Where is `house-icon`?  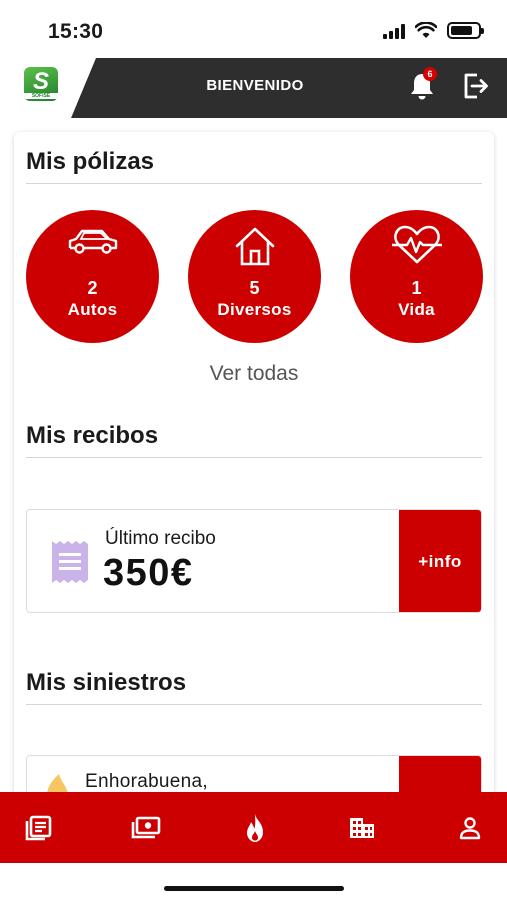 house-icon is located at coordinates (254, 246).